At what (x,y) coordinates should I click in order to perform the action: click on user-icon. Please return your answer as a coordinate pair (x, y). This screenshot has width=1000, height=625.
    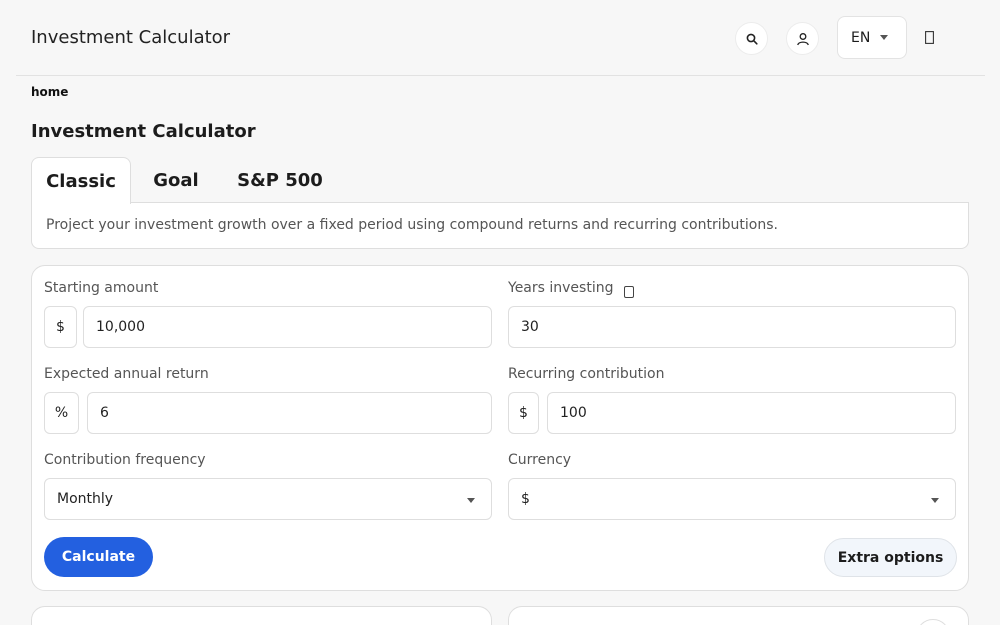
    Looking at the image, I should click on (802, 38).